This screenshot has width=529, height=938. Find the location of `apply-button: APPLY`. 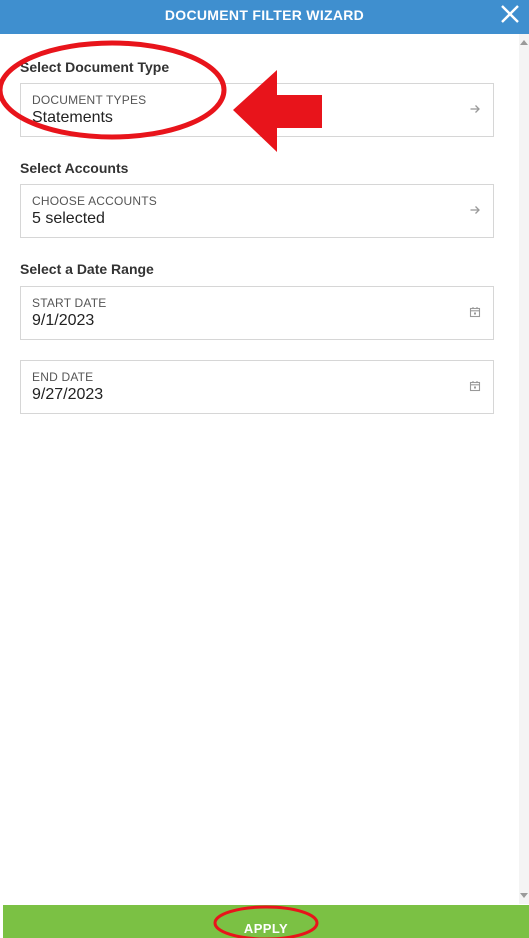

apply-button: APPLY is located at coordinates (266, 921).